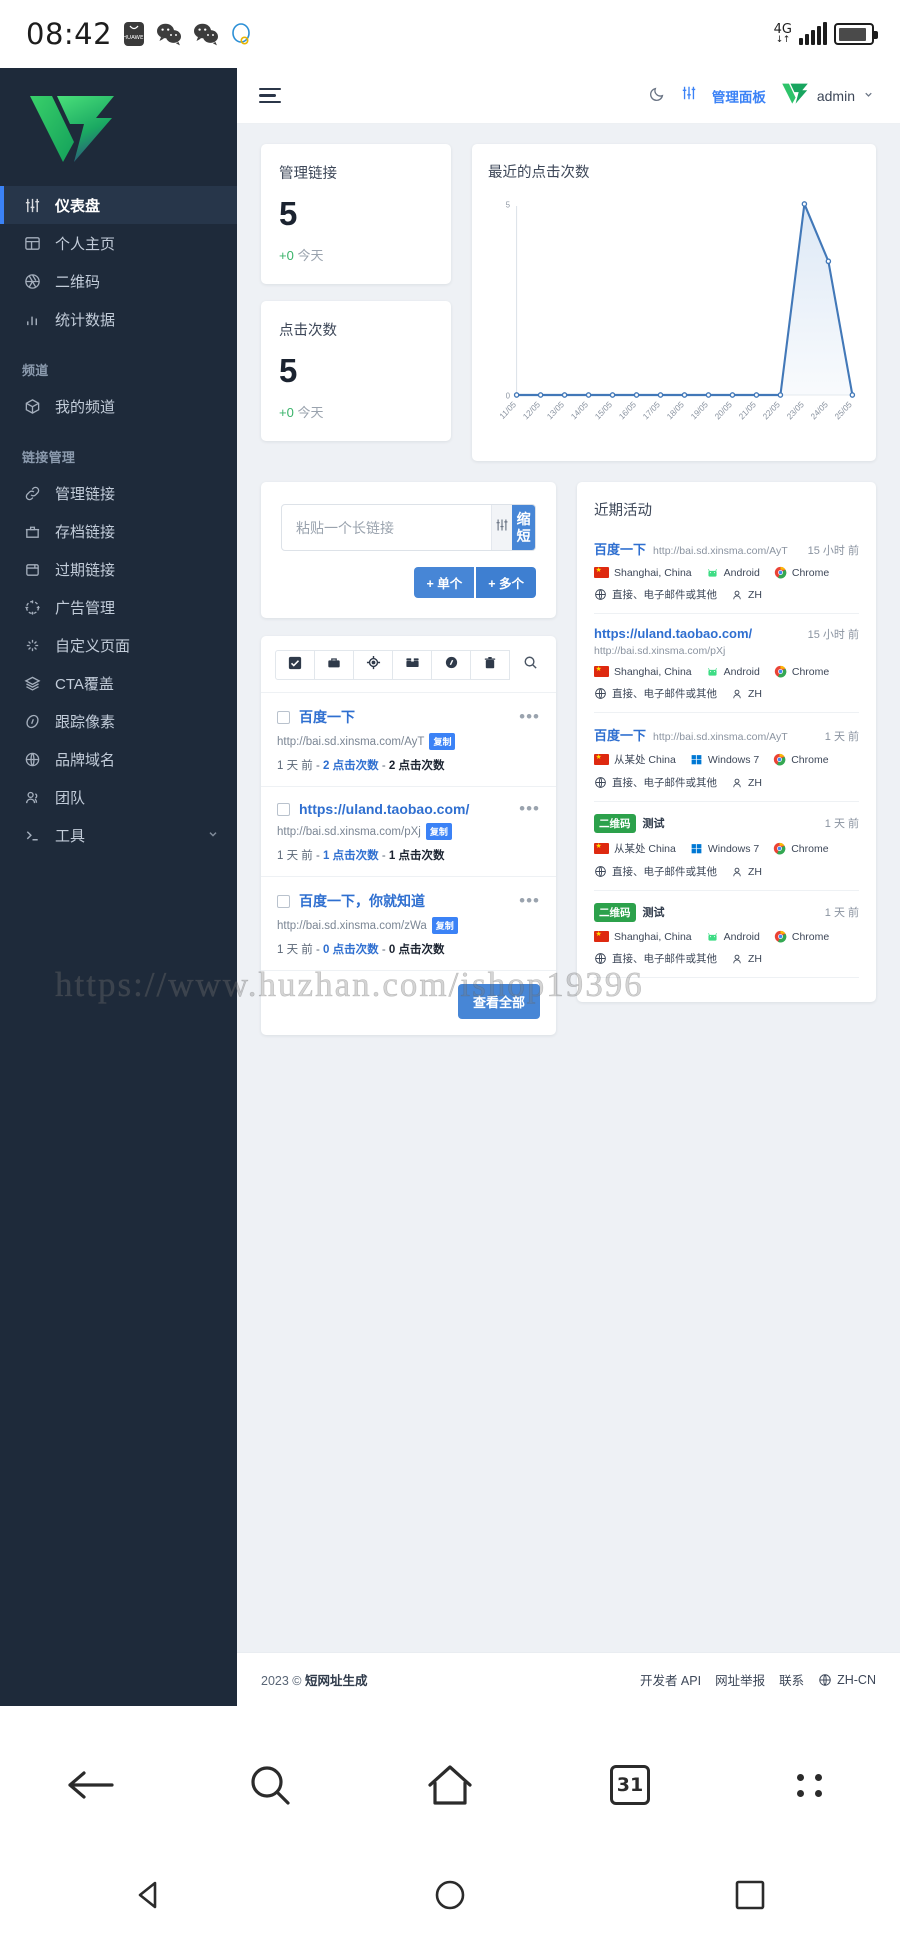 The image size is (900, 1950). I want to click on activity-title: 近期活动, so click(623, 511).